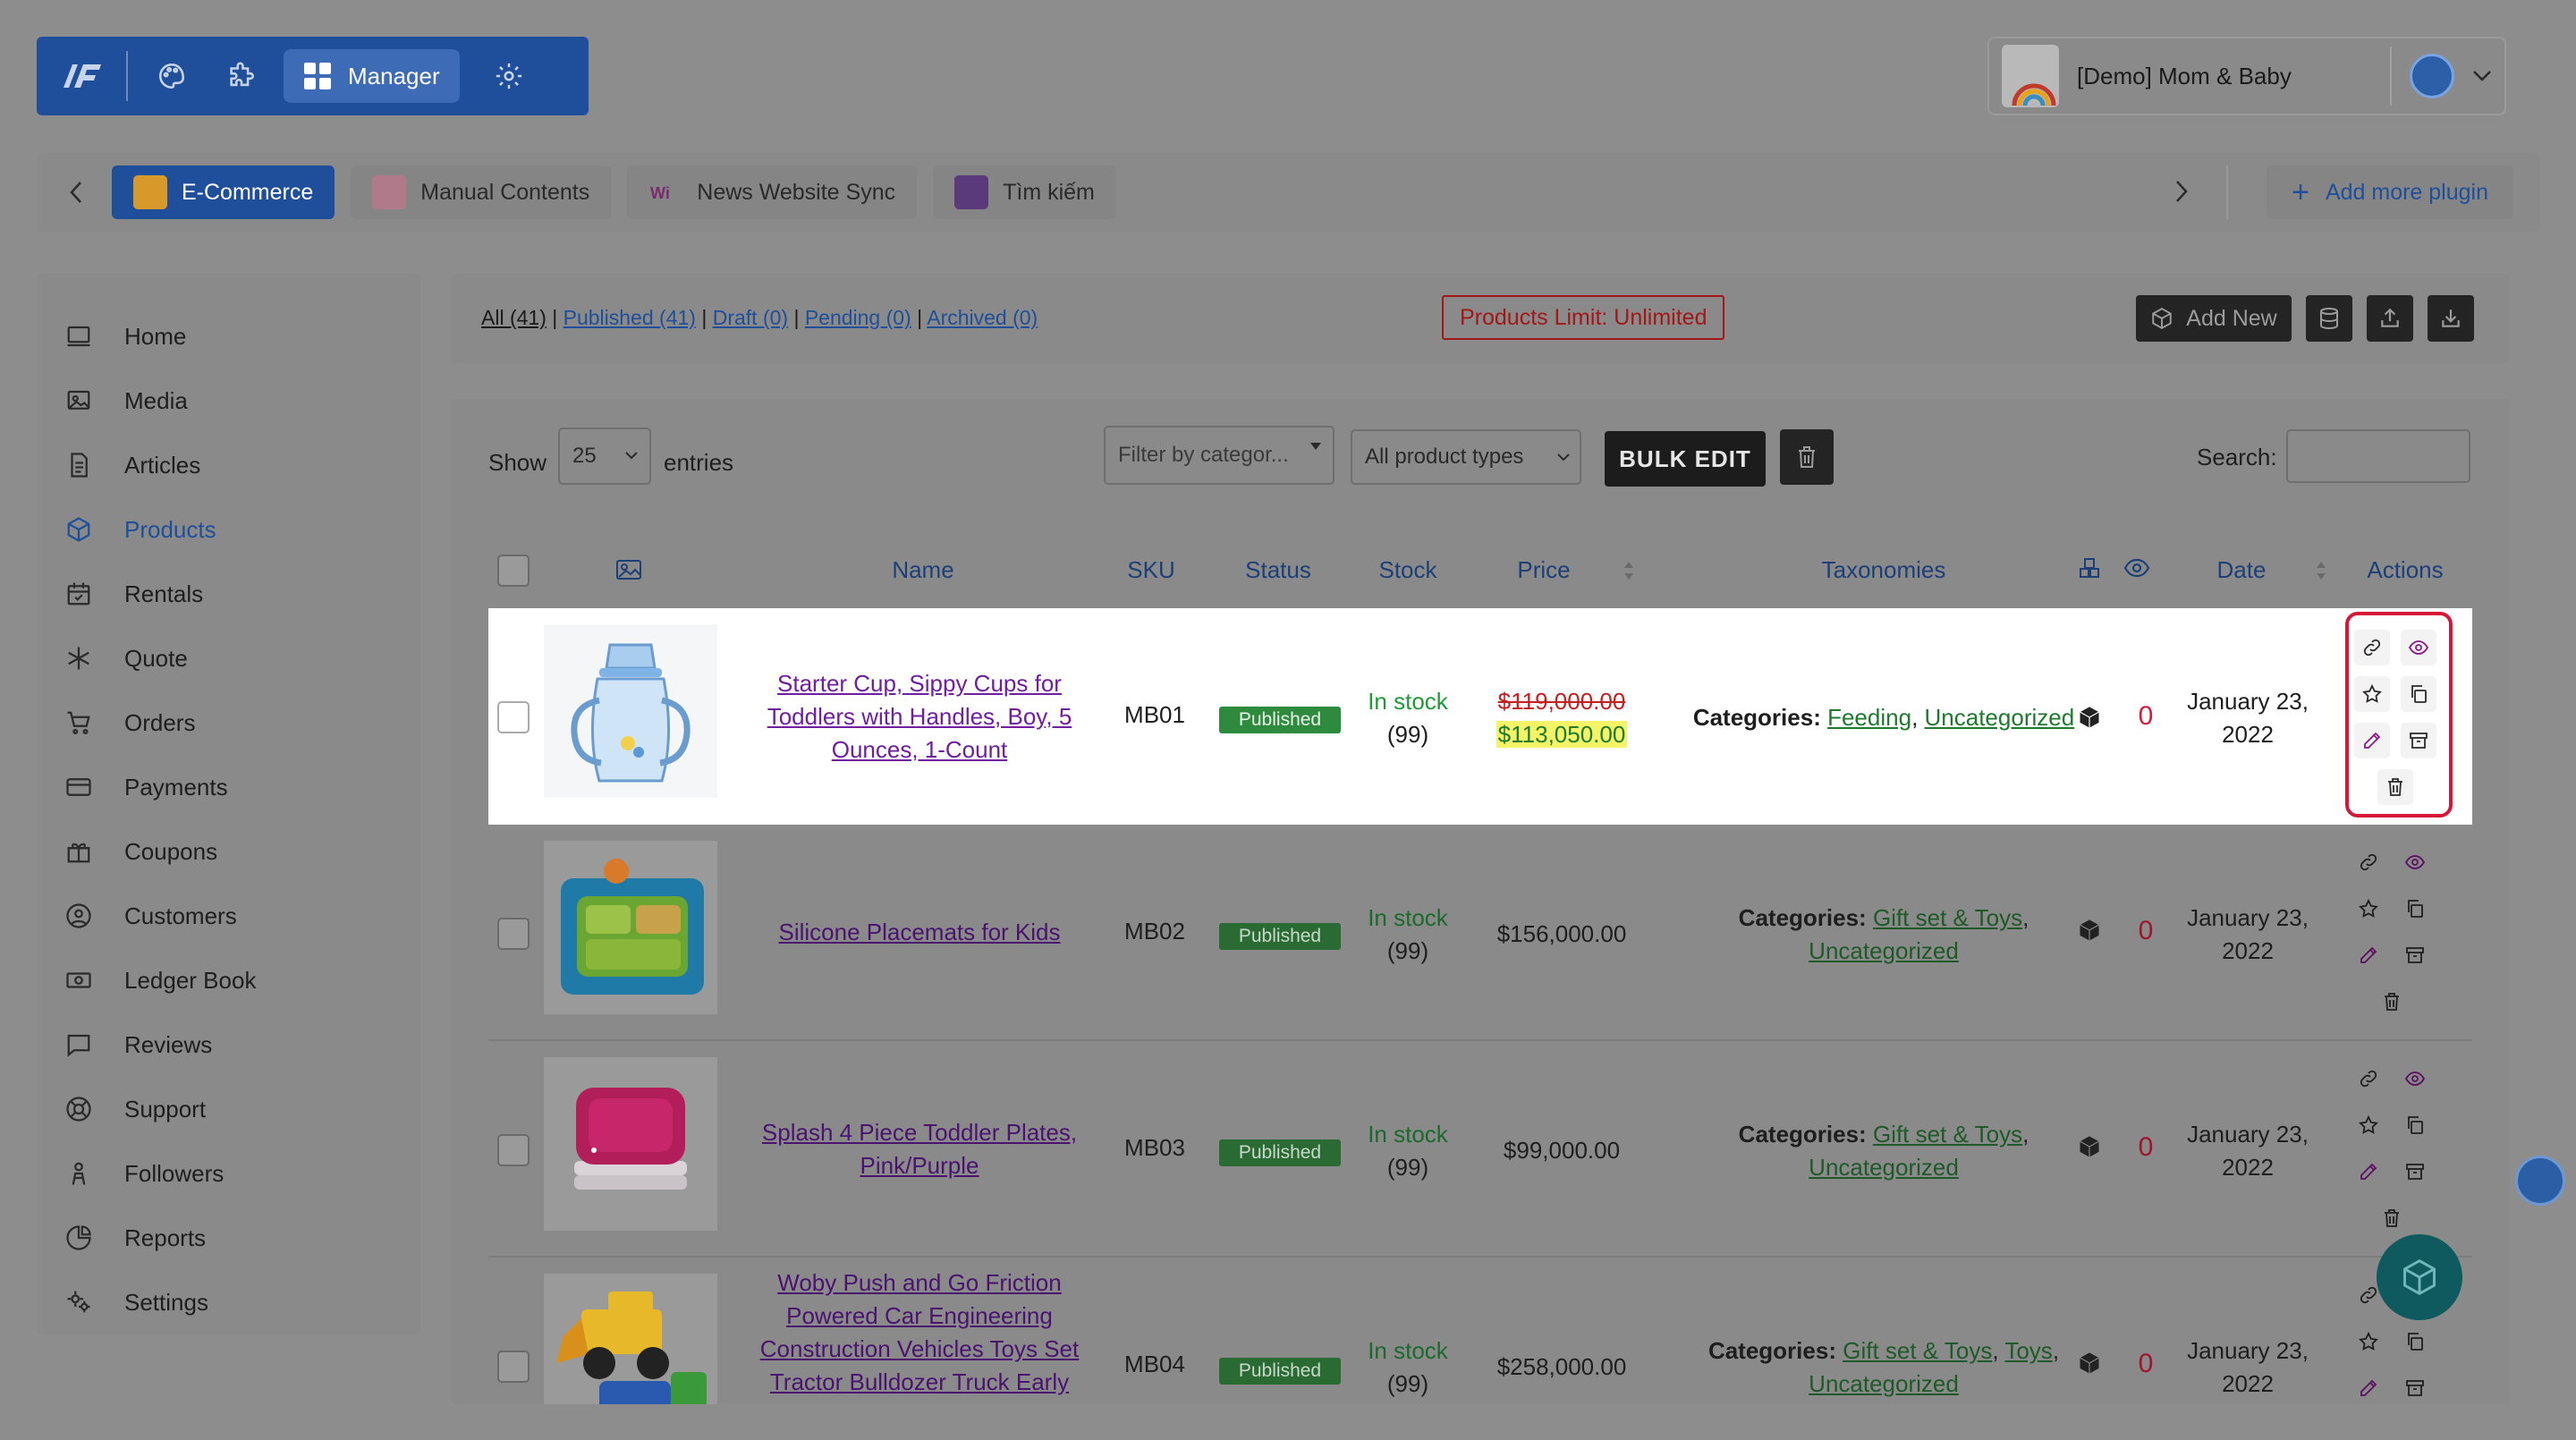 This screenshot has height=1440, width=2576. What do you see at coordinates (228, 400) in the screenshot?
I see `sidebar-item-media: Media` at bounding box center [228, 400].